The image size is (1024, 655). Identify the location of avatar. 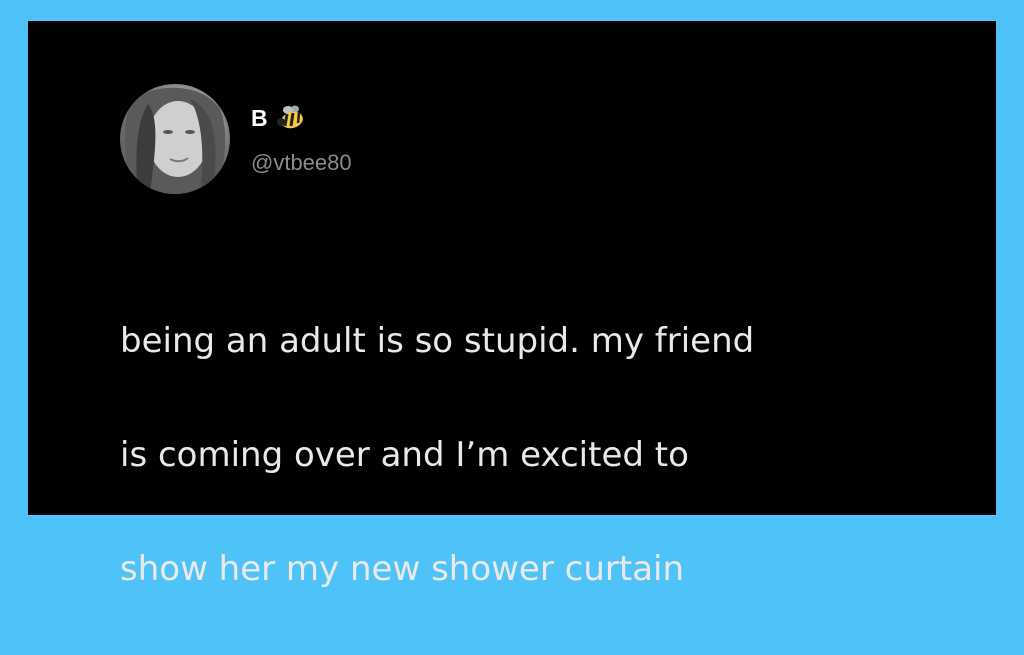
(175, 139).